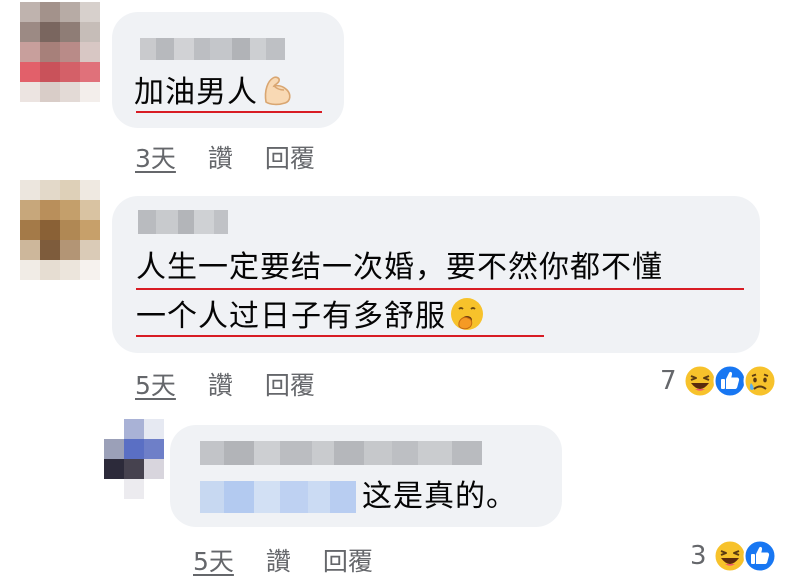 The image size is (800, 578). I want to click on reaction-summary: 3, so click(733, 556).